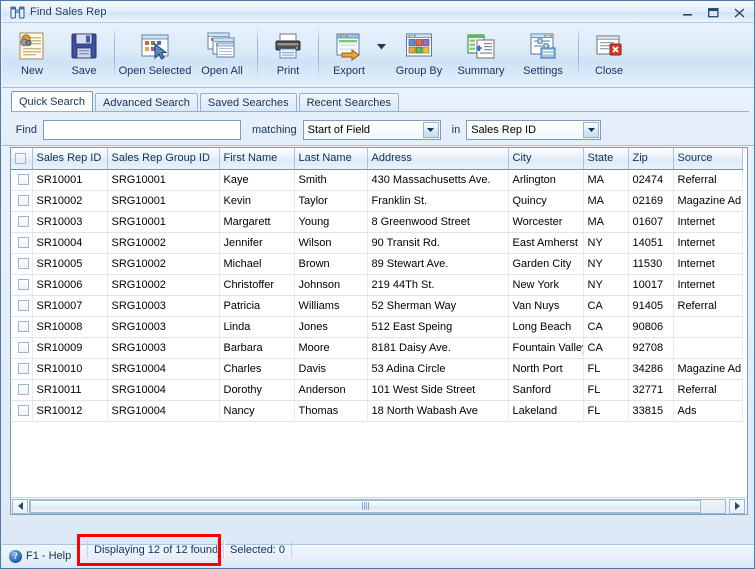 The width and height of the screenshot is (755, 569). I want to click on help-button: ? F1 - Help, so click(36, 556).